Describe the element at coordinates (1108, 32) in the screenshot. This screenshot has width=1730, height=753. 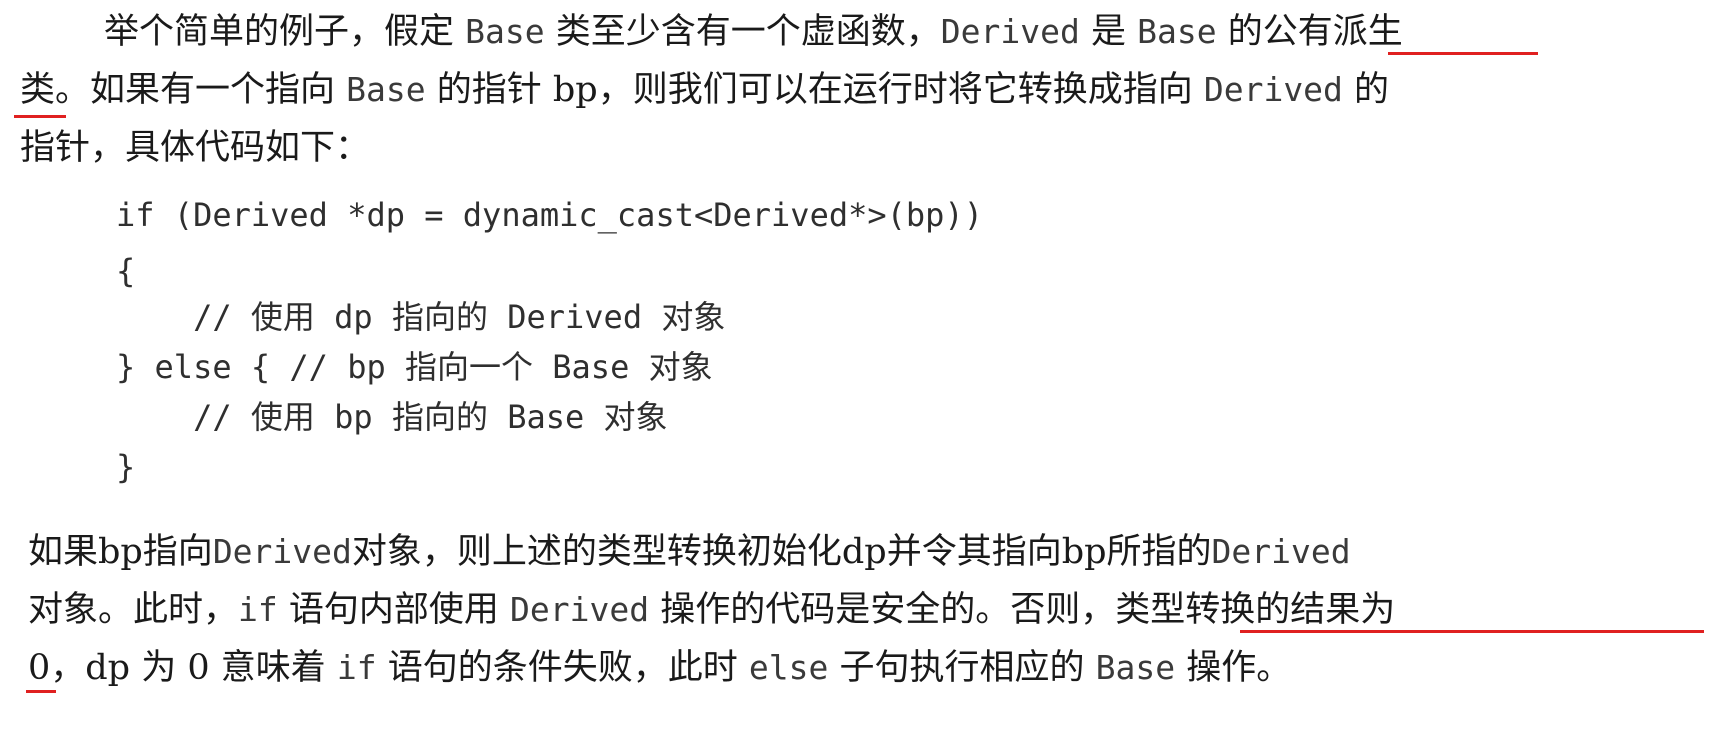
I see `p1-line1-text-c: 是` at that location.